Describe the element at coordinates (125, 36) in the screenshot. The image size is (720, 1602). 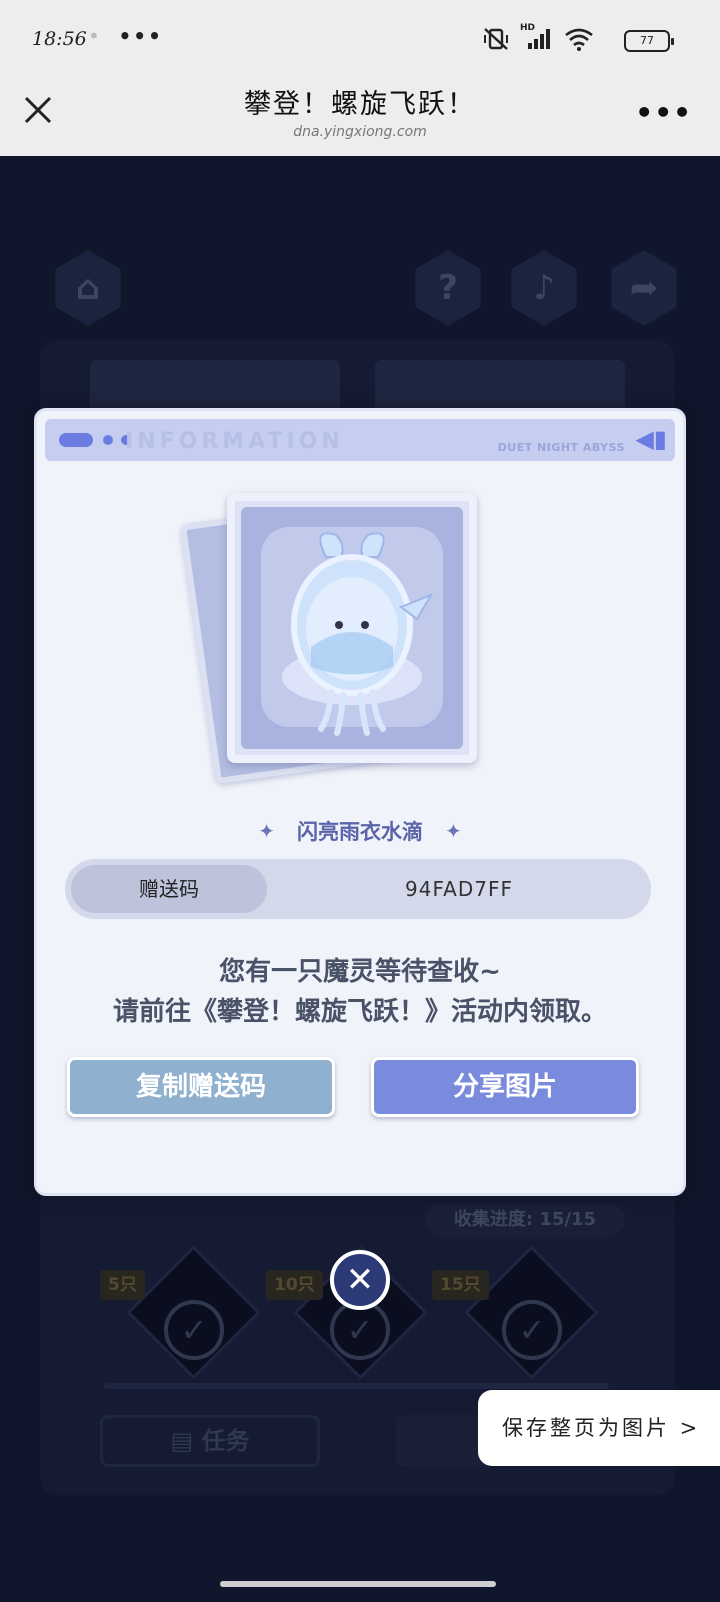
I see `status-more-dots: • •••` at that location.